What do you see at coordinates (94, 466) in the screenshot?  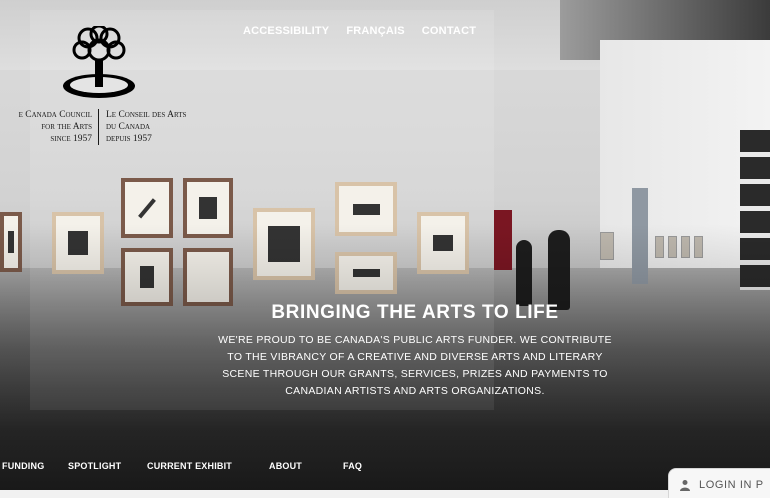 I see `nav-spotlight: SPOTLIGHT` at bounding box center [94, 466].